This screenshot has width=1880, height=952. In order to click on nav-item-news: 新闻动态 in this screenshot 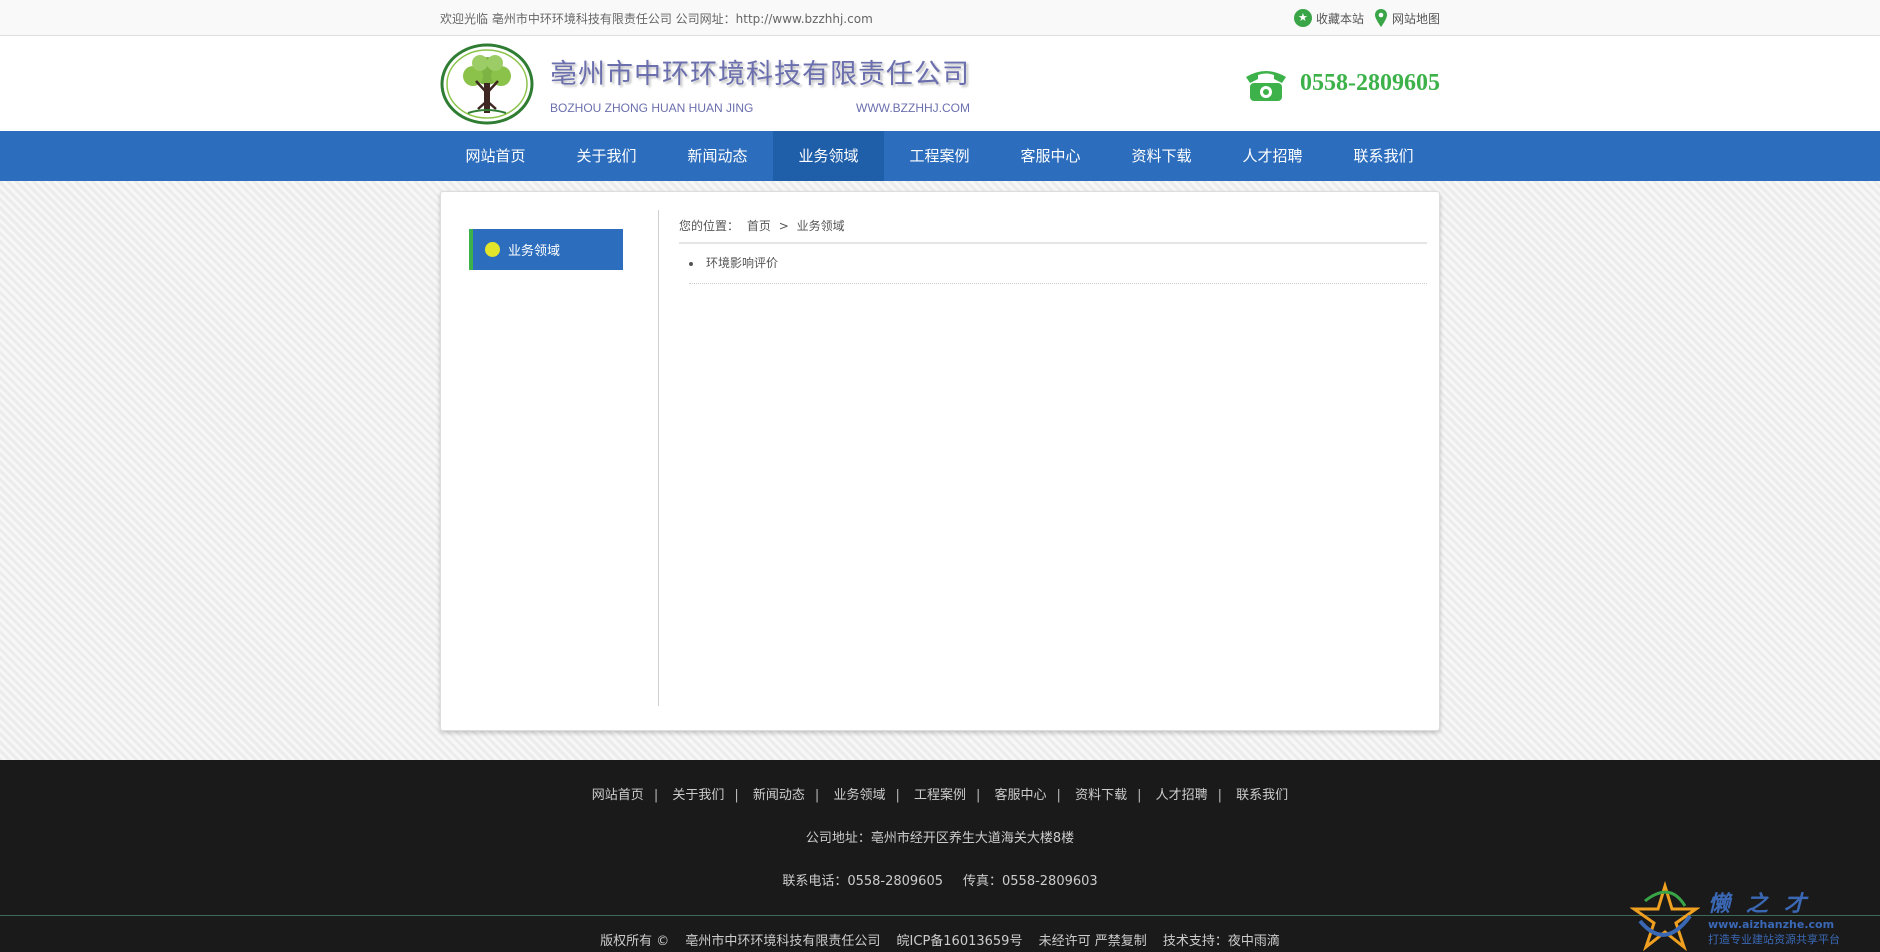, I will do `click(717, 156)`.